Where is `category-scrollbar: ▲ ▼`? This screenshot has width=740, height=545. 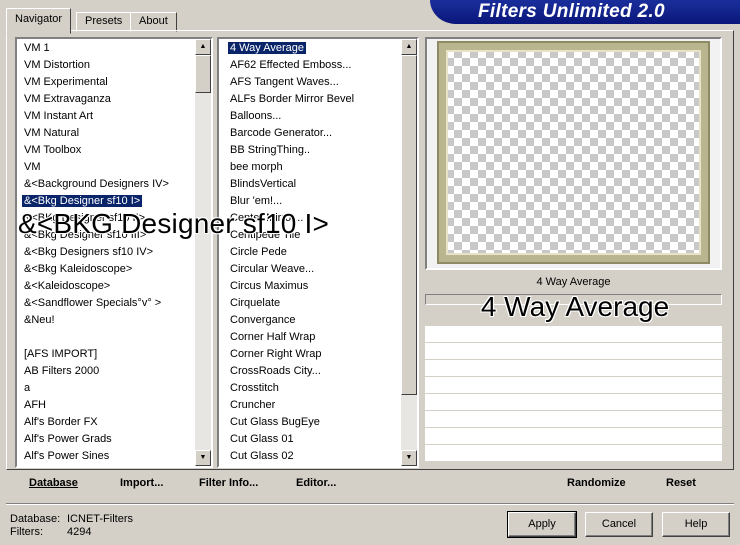 category-scrollbar: ▲ ▼ is located at coordinates (203, 252).